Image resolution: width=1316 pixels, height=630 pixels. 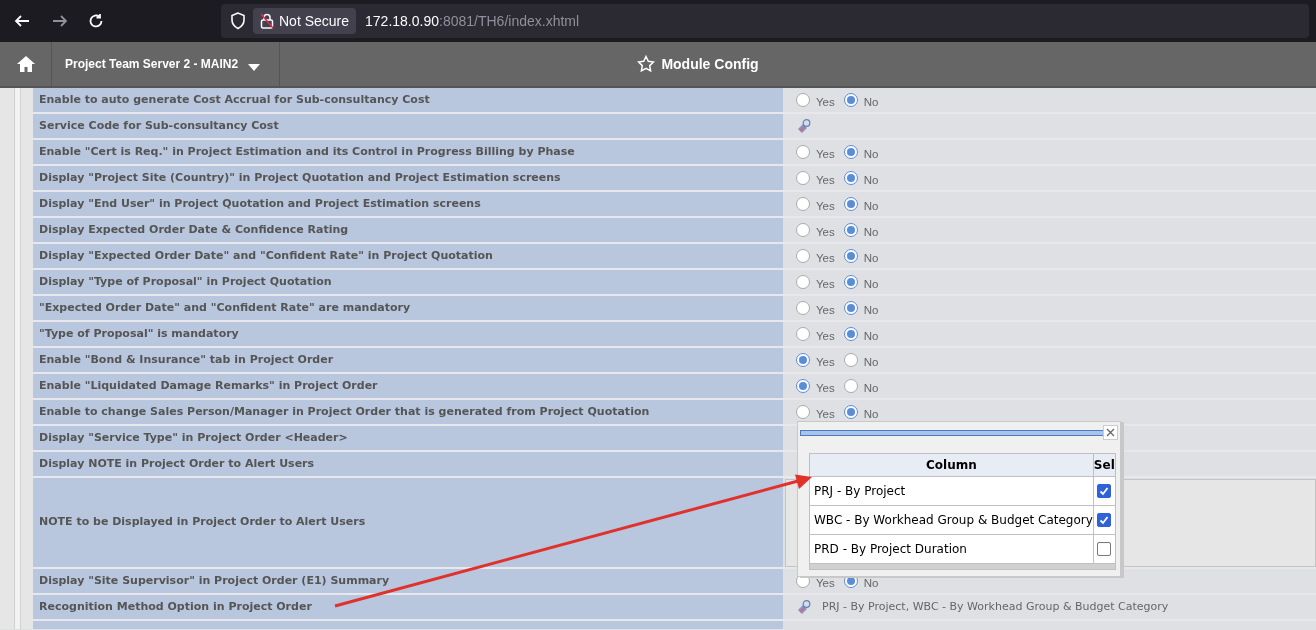 I want to click on close-icon, so click(x=1110, y=432).